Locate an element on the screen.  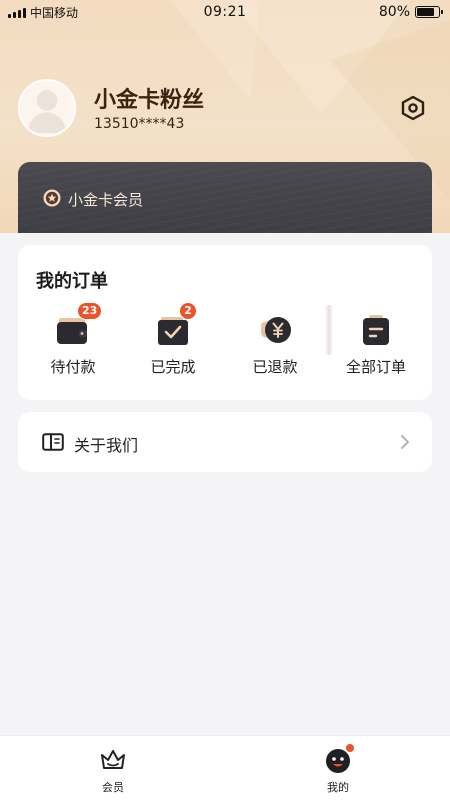
orders-divider is located at coordinates (329, 330).